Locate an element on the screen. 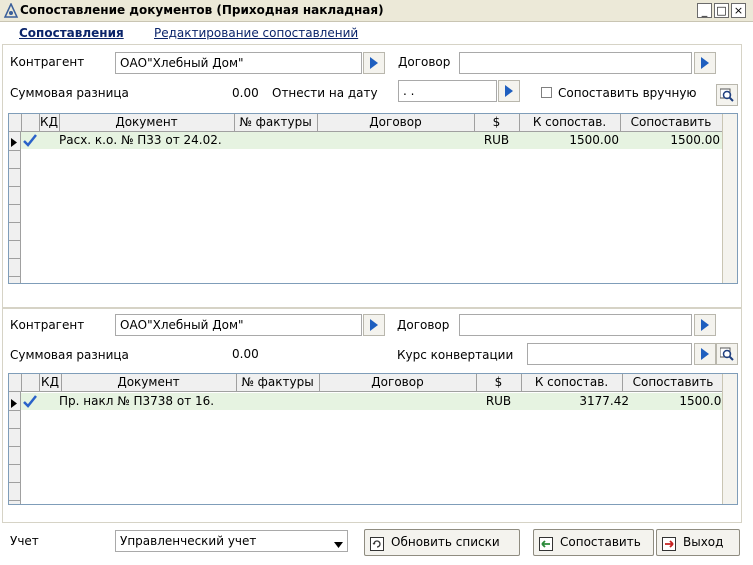 The height and width of the screenshot is (565, 753). match-icon is located at coordinates (546, 543).